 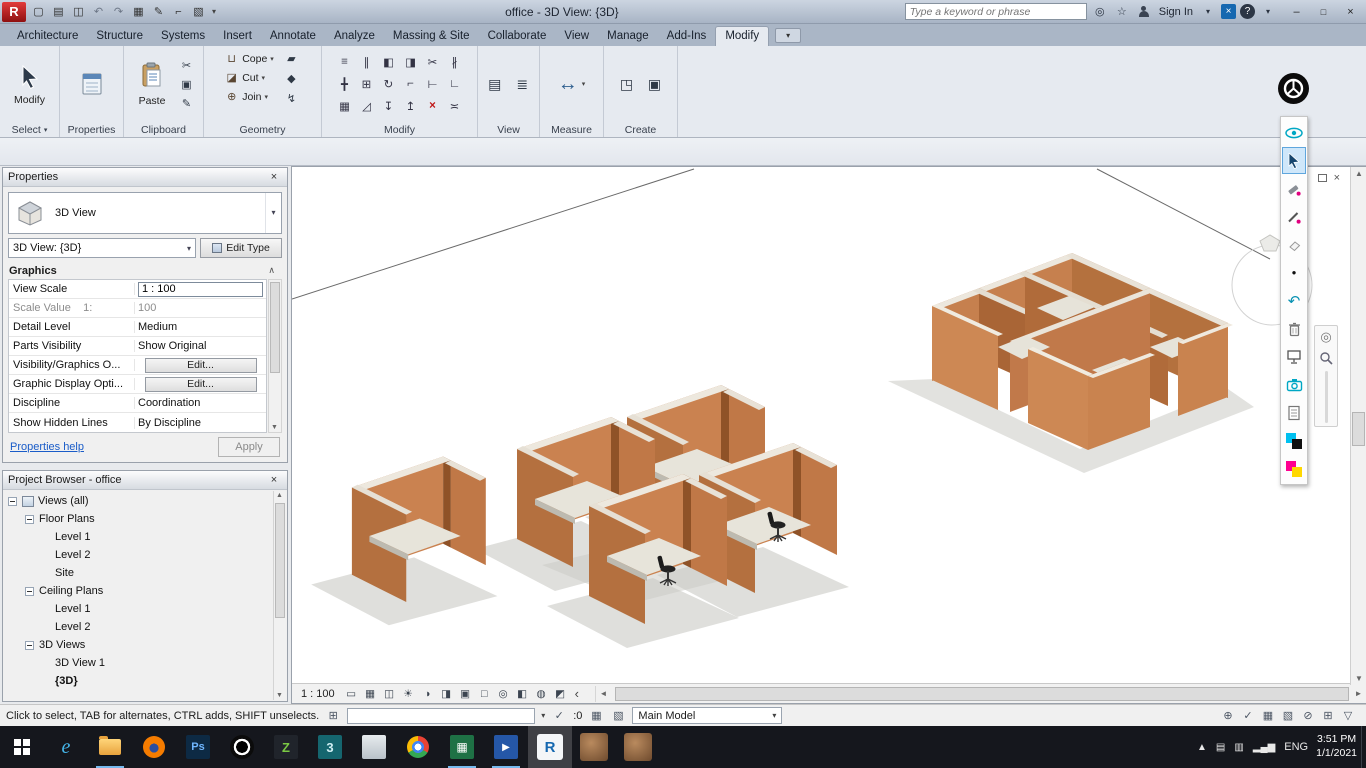 I want to click on selection-filter-icon: ▽, so click(x=1348, y=715).